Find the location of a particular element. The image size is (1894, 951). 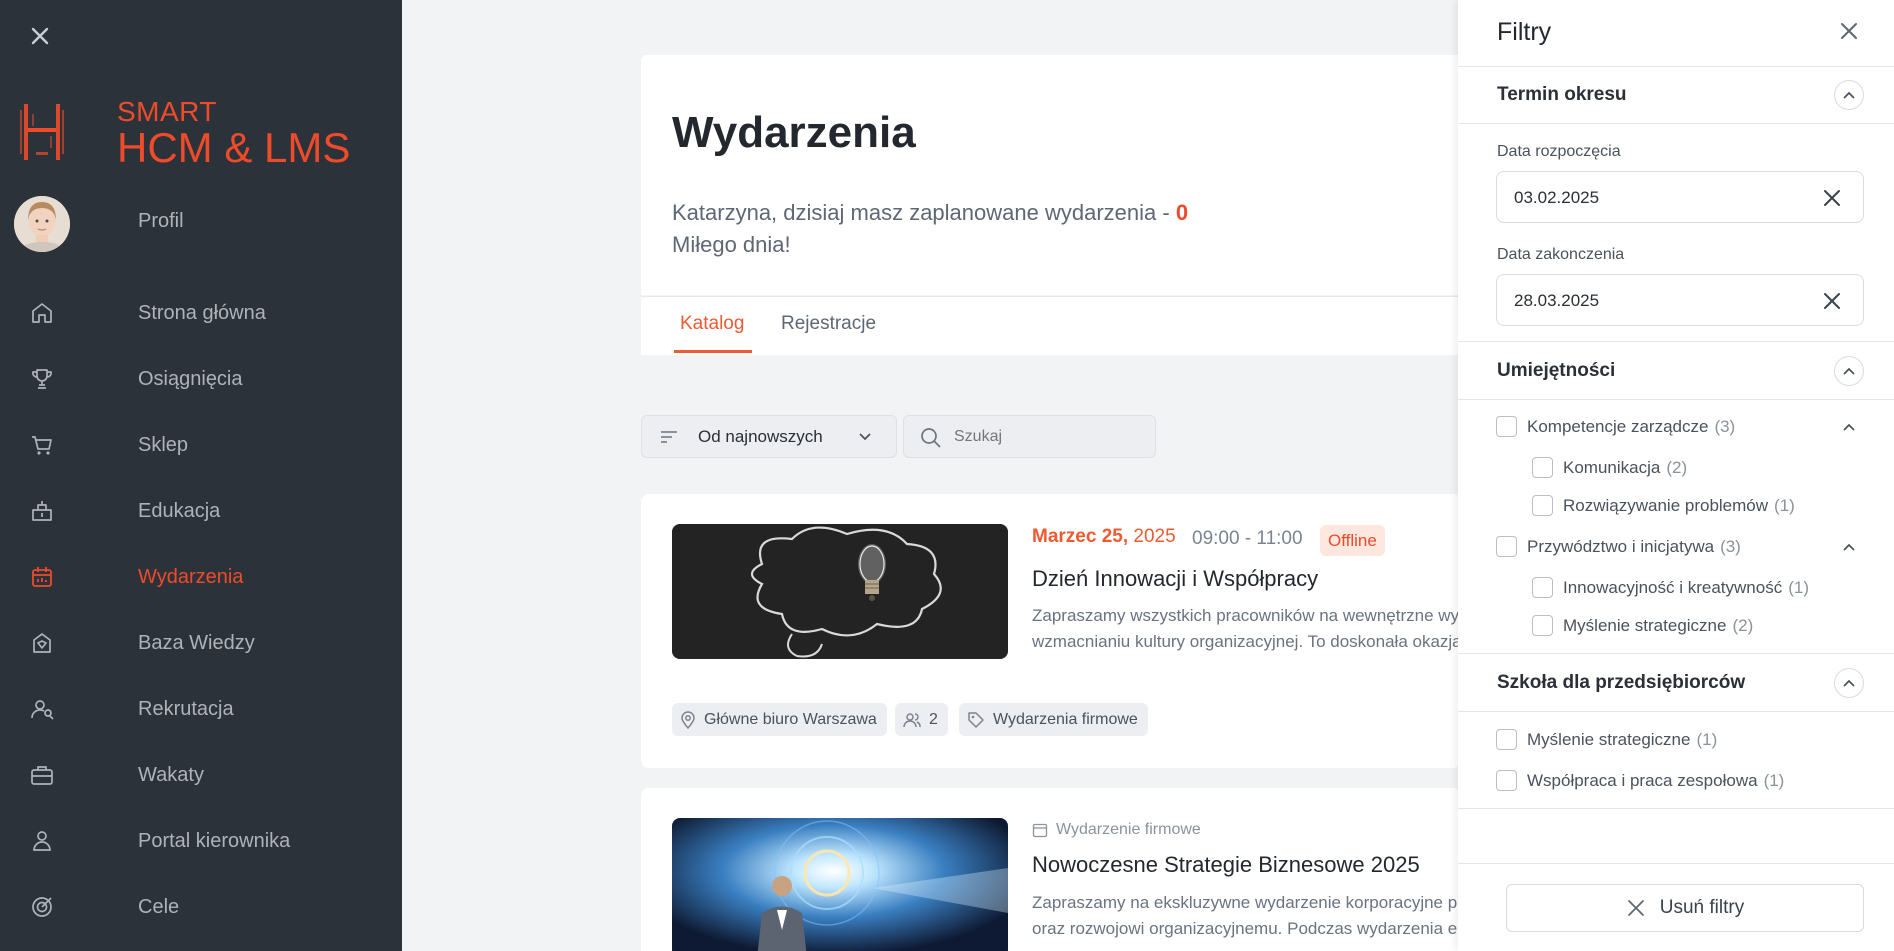

checkbox-label: Myślenie strategiczne is located at coordinates (1609, 739).